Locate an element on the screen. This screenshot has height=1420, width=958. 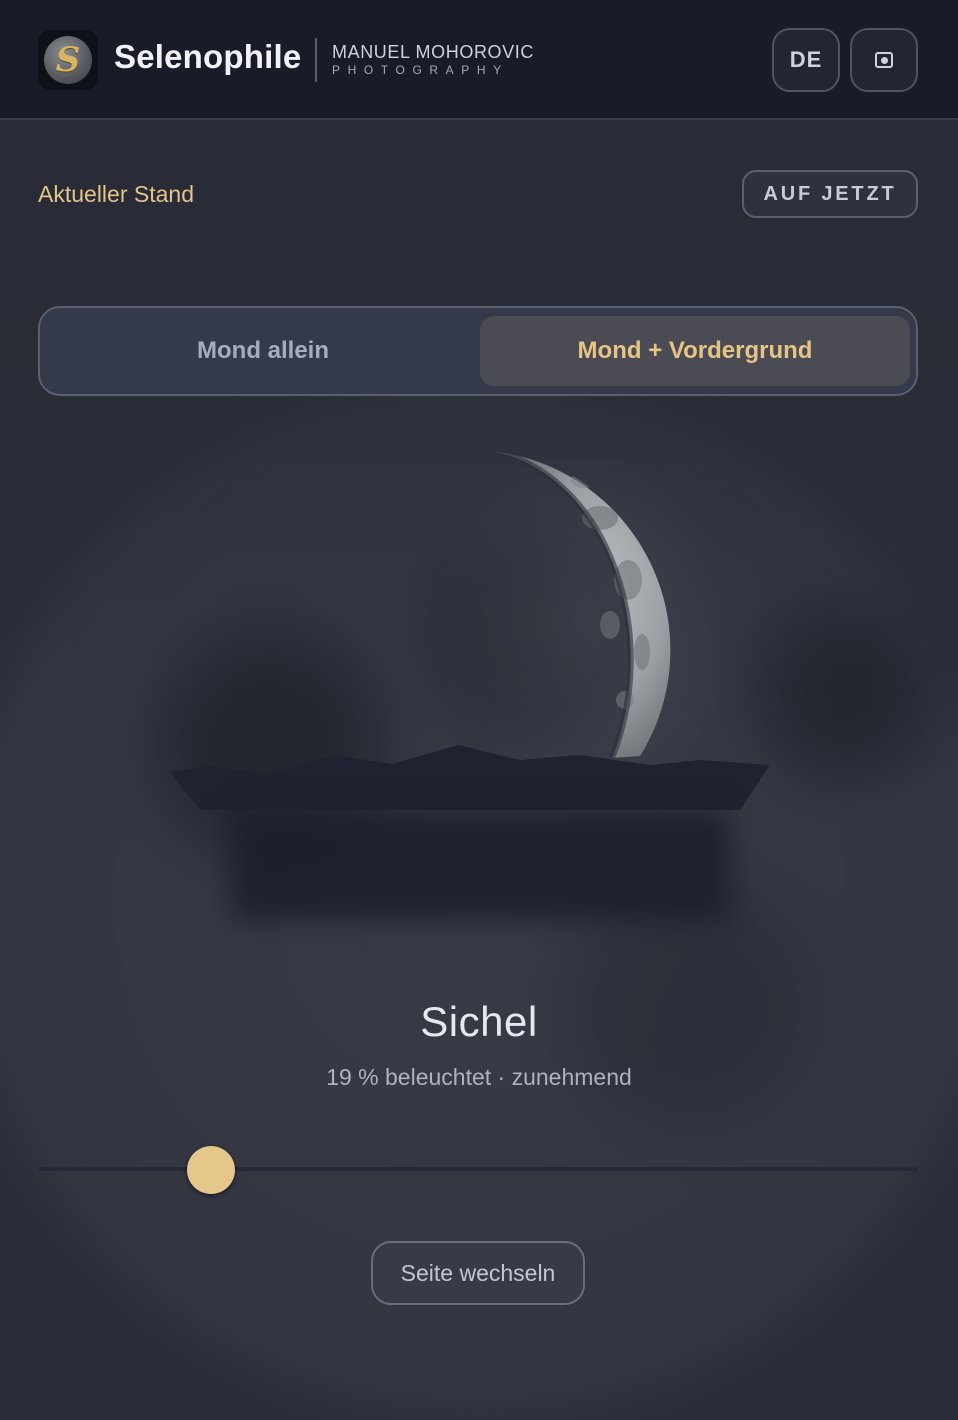
tab-moon-alone: Mond allein is located at coordinates (263, 351).